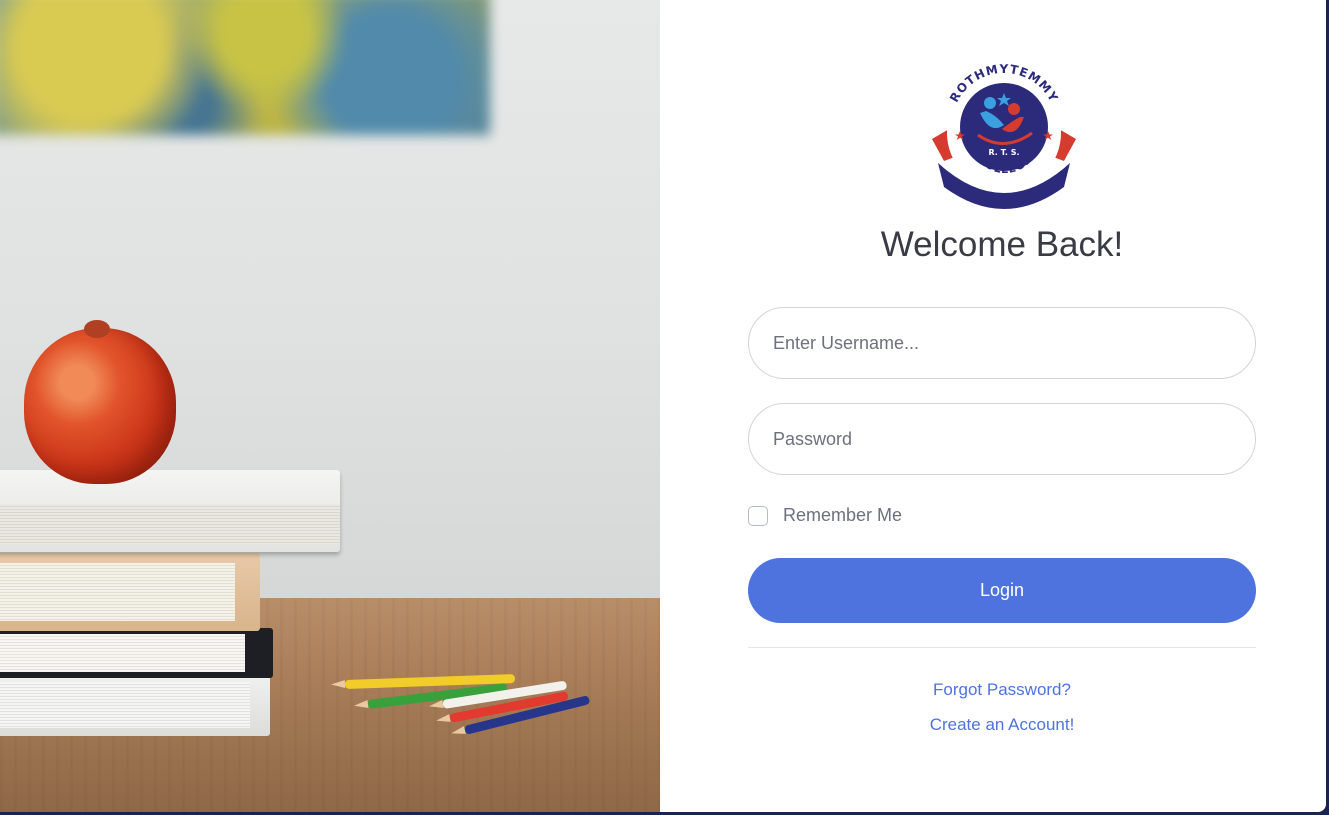 Image resolution: width=1329 pixels, height=815 pixels. I want to click on logo-initials: R. T. S., so click(1004, 152).